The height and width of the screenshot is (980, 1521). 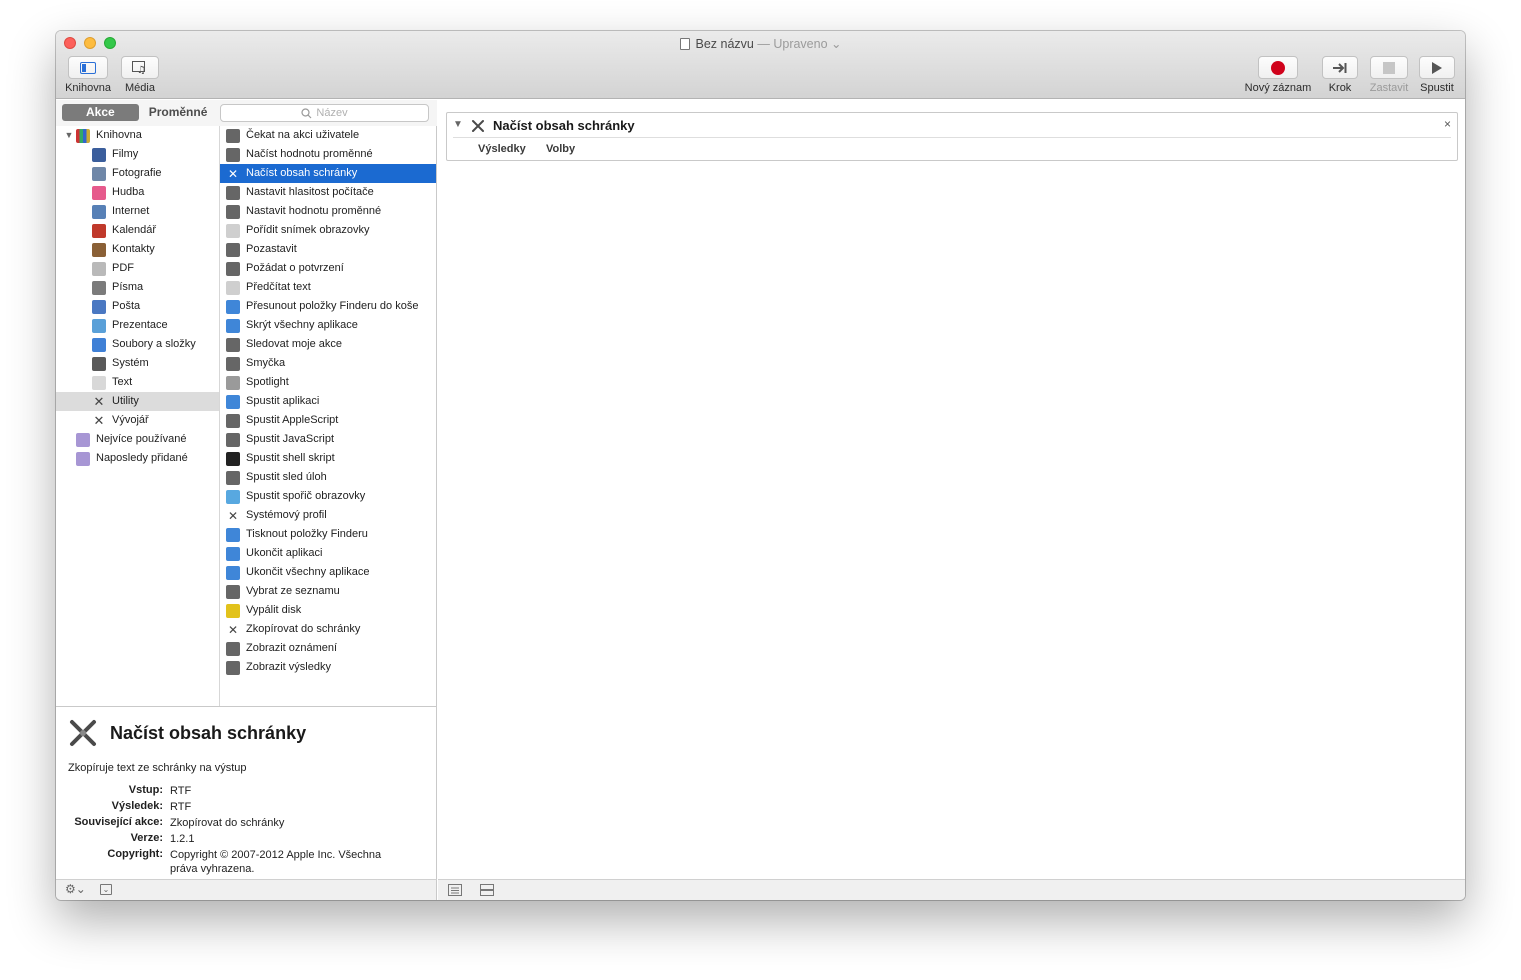 I want to click on library-item-label: Soubory a složky, so click(x=154, y=344).